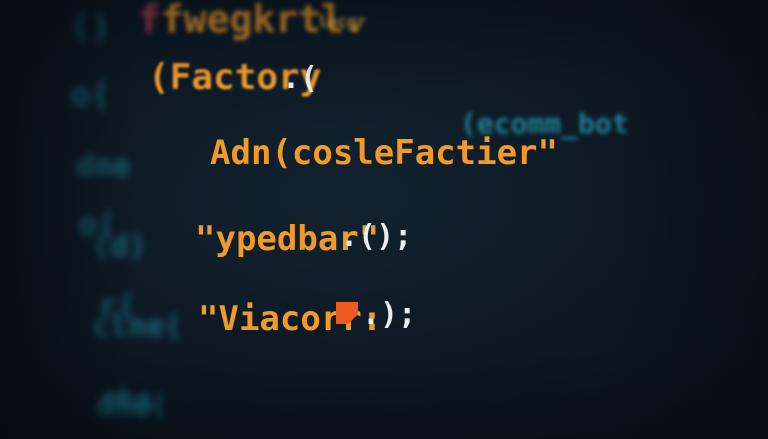 The height and width of the screenshot is (439, 768). I want to click on code-line-5-prefix: clne(, so click(137, 326).